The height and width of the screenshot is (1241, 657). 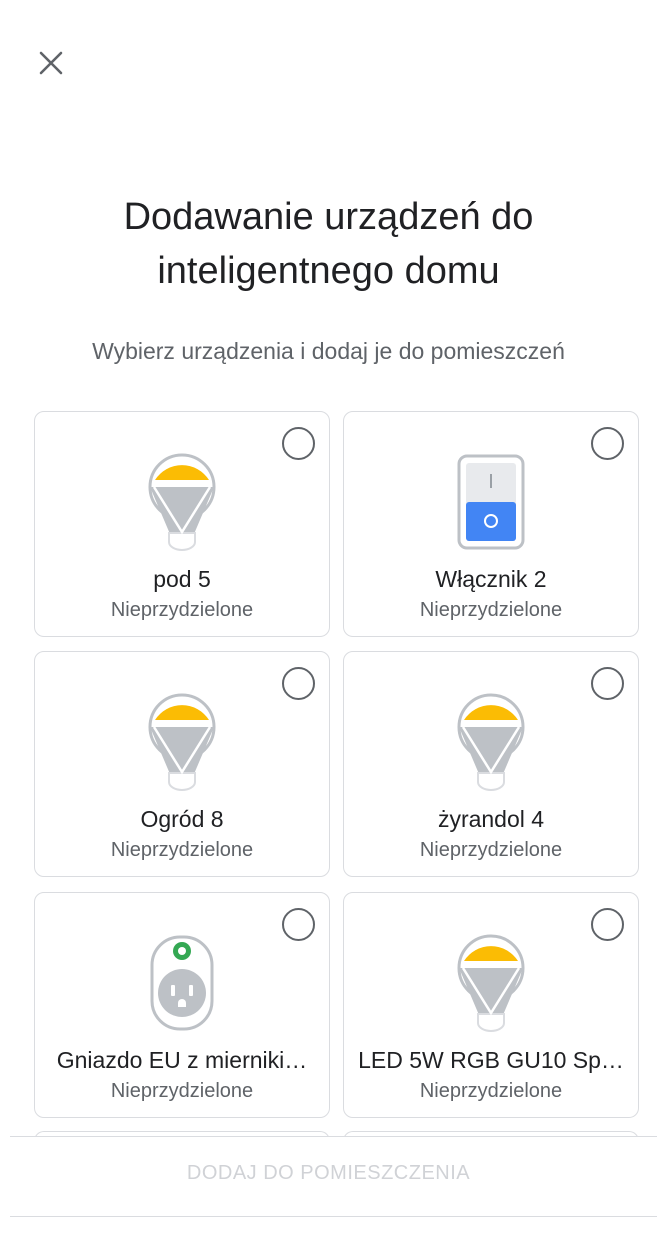 I want to click on device-card: LED 5W RGB GU10 Sp… Nieprzydzielone, so click(x=491, y=1005).